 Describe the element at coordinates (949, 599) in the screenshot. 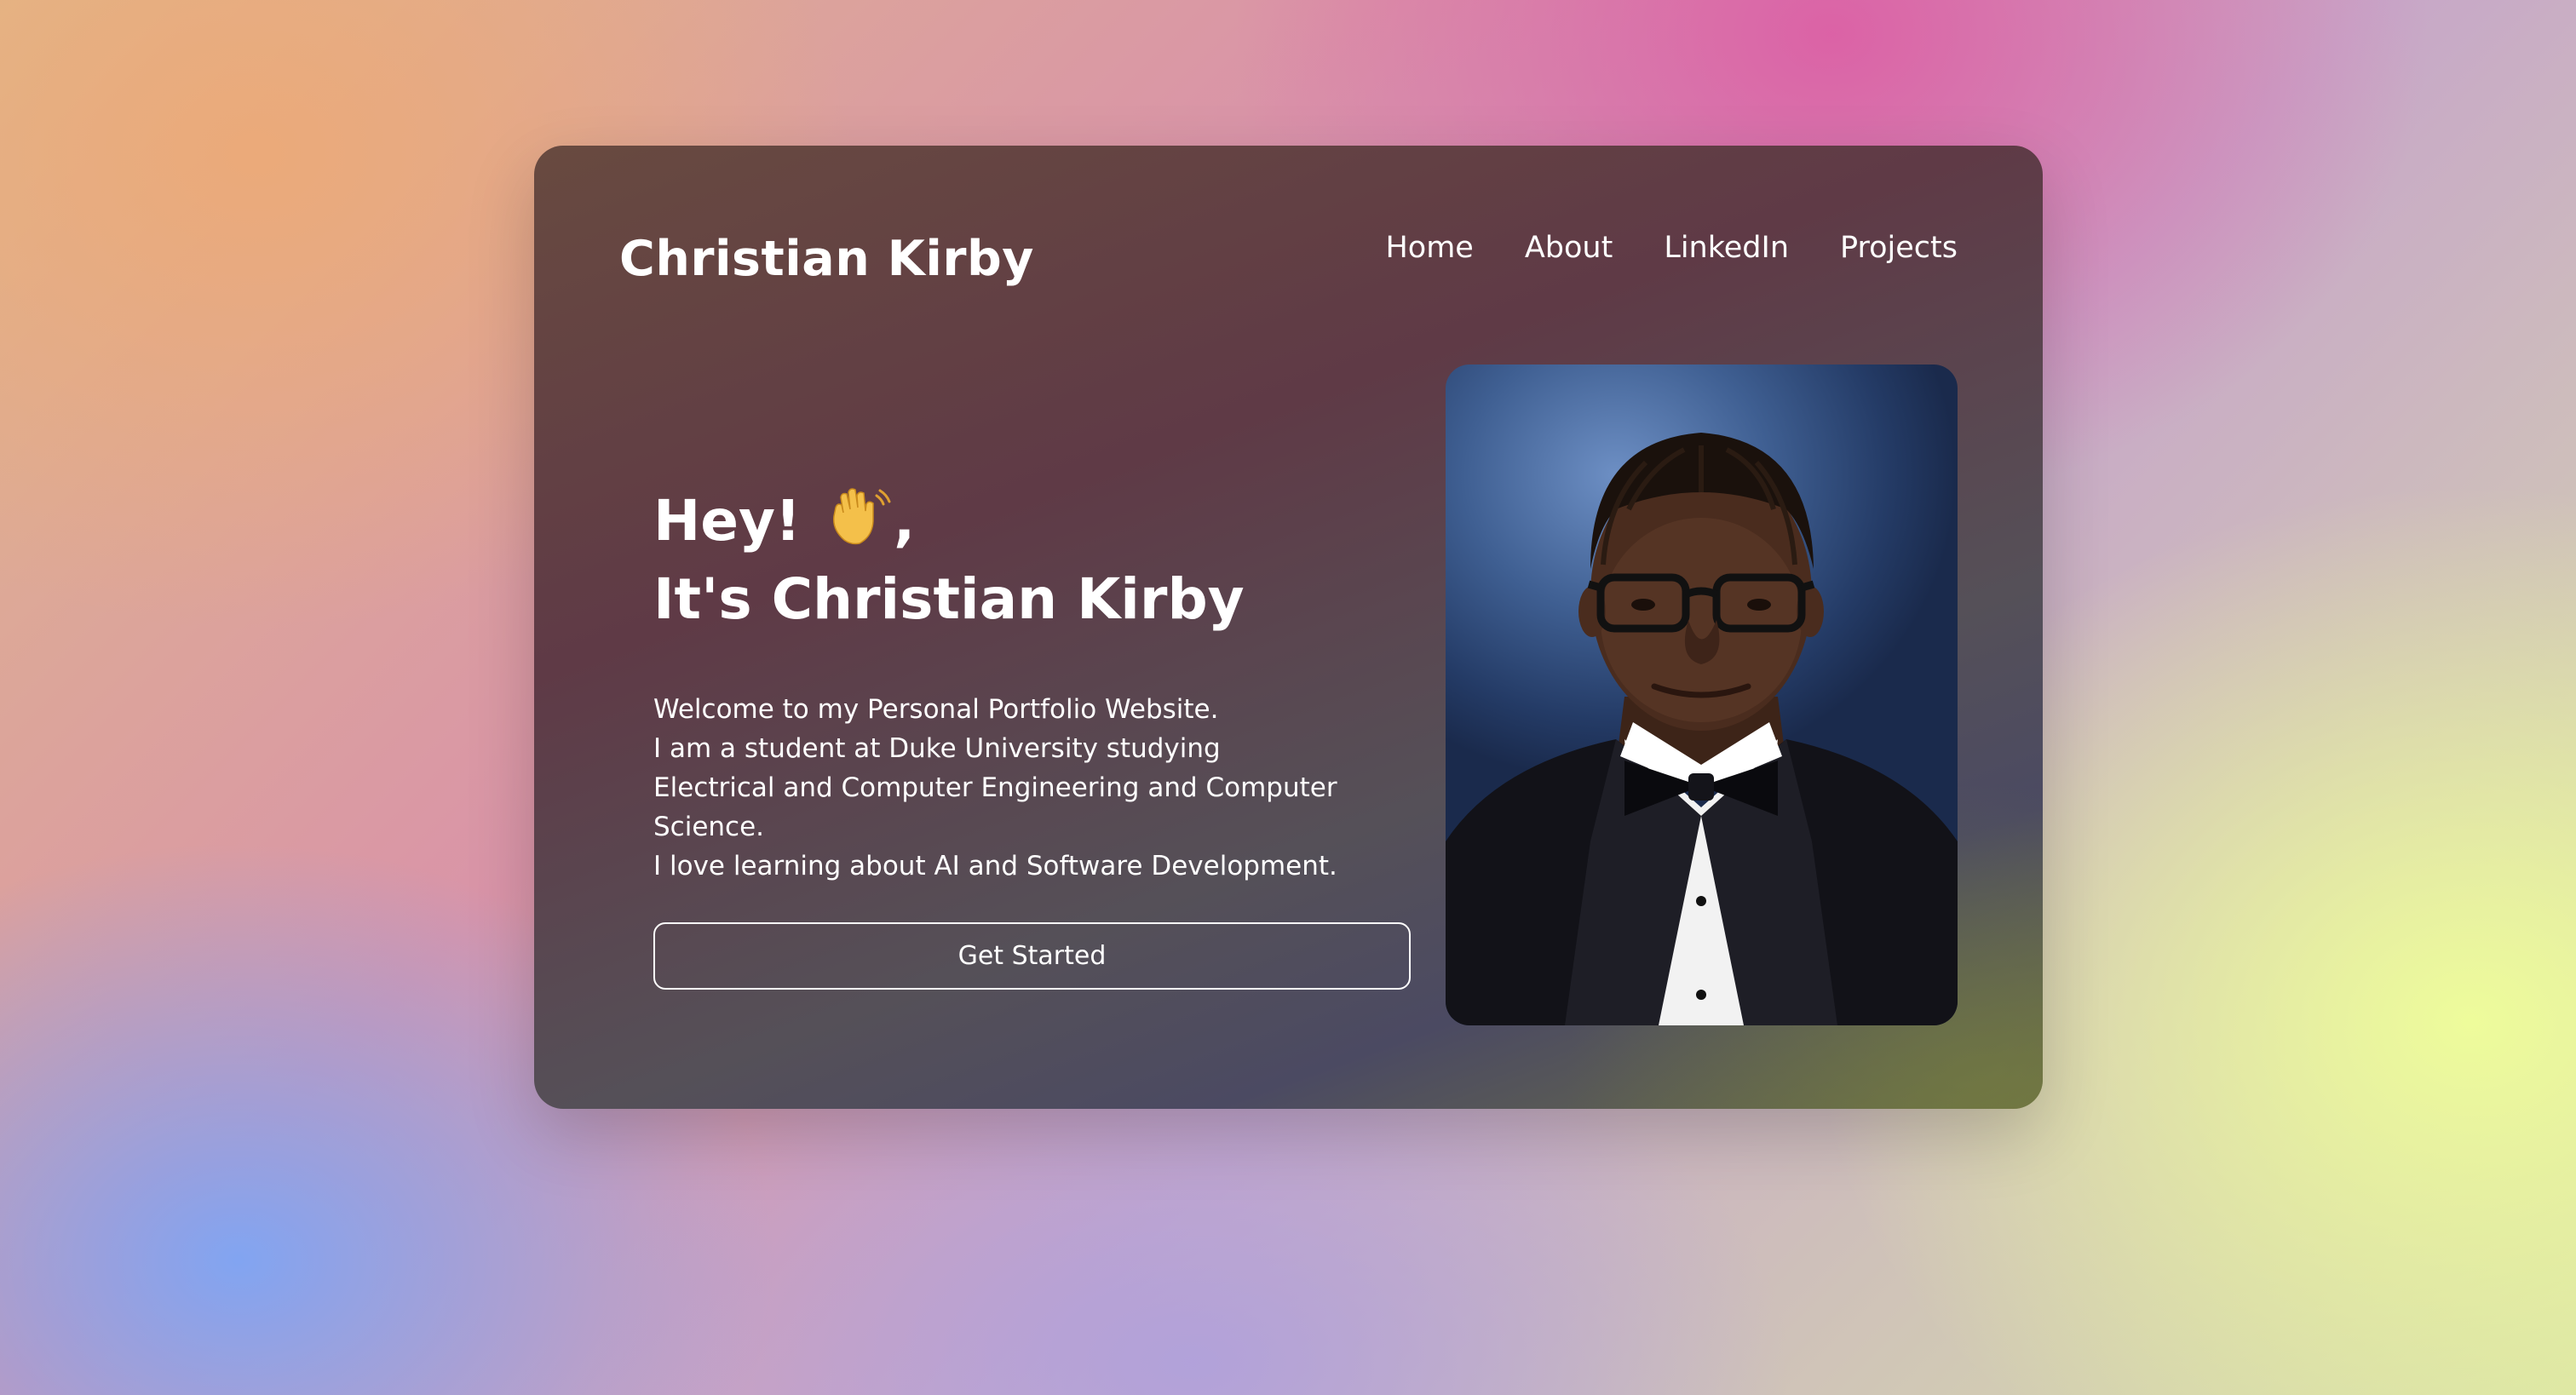

I see `hero-name: It's Christian Kirby` at that location.